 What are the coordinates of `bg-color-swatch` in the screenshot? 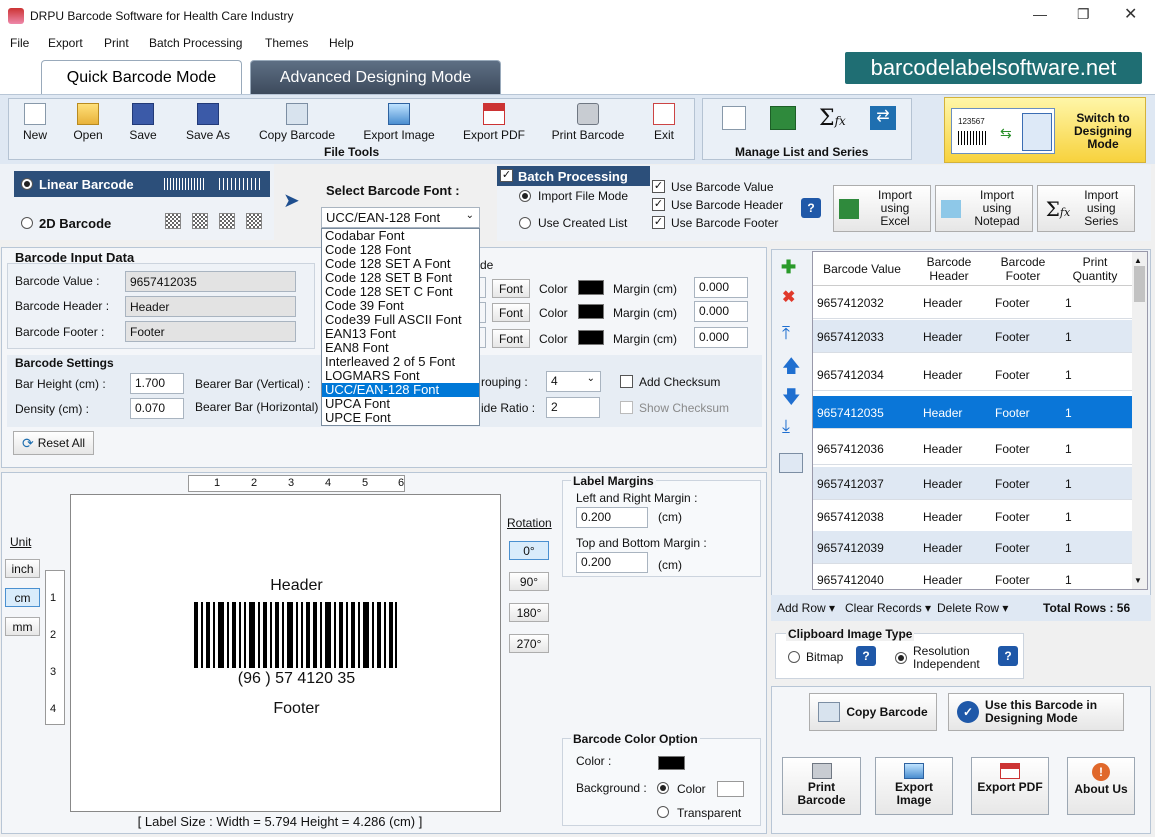 It's located at (730, 789).